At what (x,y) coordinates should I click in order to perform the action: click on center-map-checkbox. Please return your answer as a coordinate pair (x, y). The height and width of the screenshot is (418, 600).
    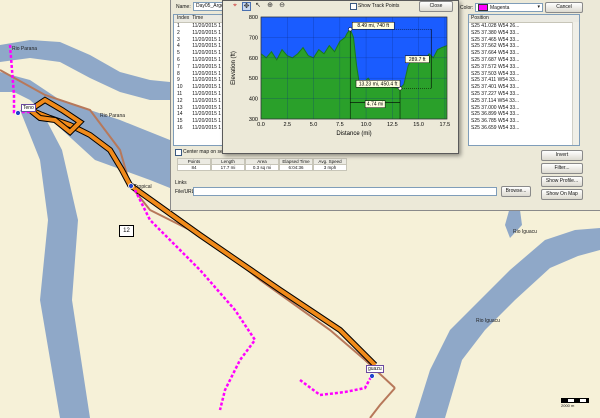
    Looking at the image, I should click on (178, 152).